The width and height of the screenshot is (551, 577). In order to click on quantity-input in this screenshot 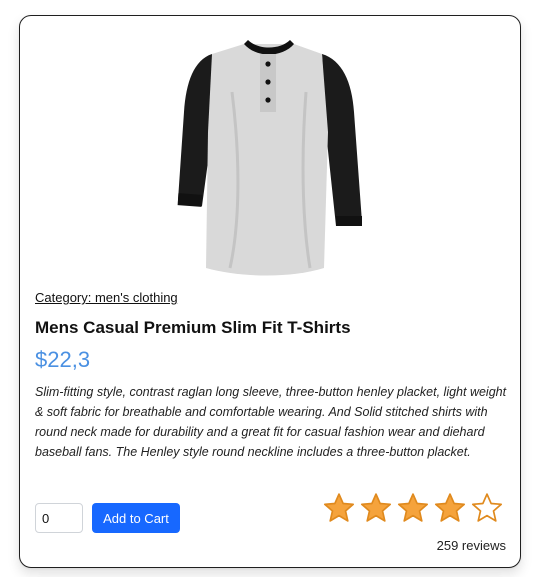, I will do `click(59, 518)`.